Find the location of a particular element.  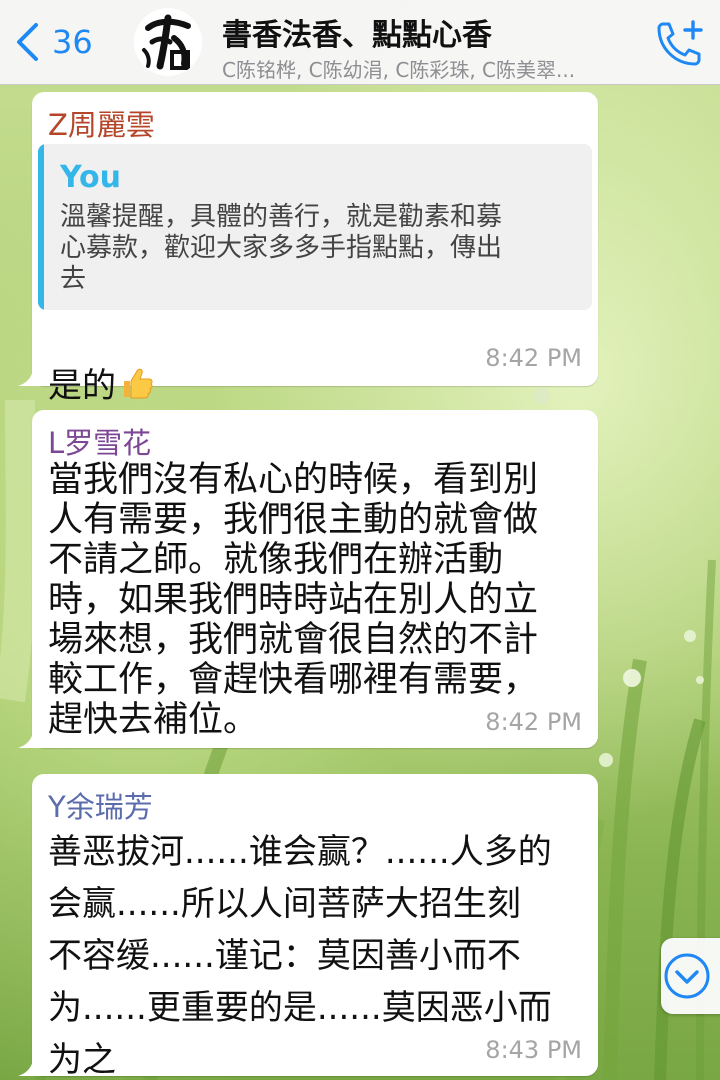

quote-accent-bar is located at coordinates (41, 227).